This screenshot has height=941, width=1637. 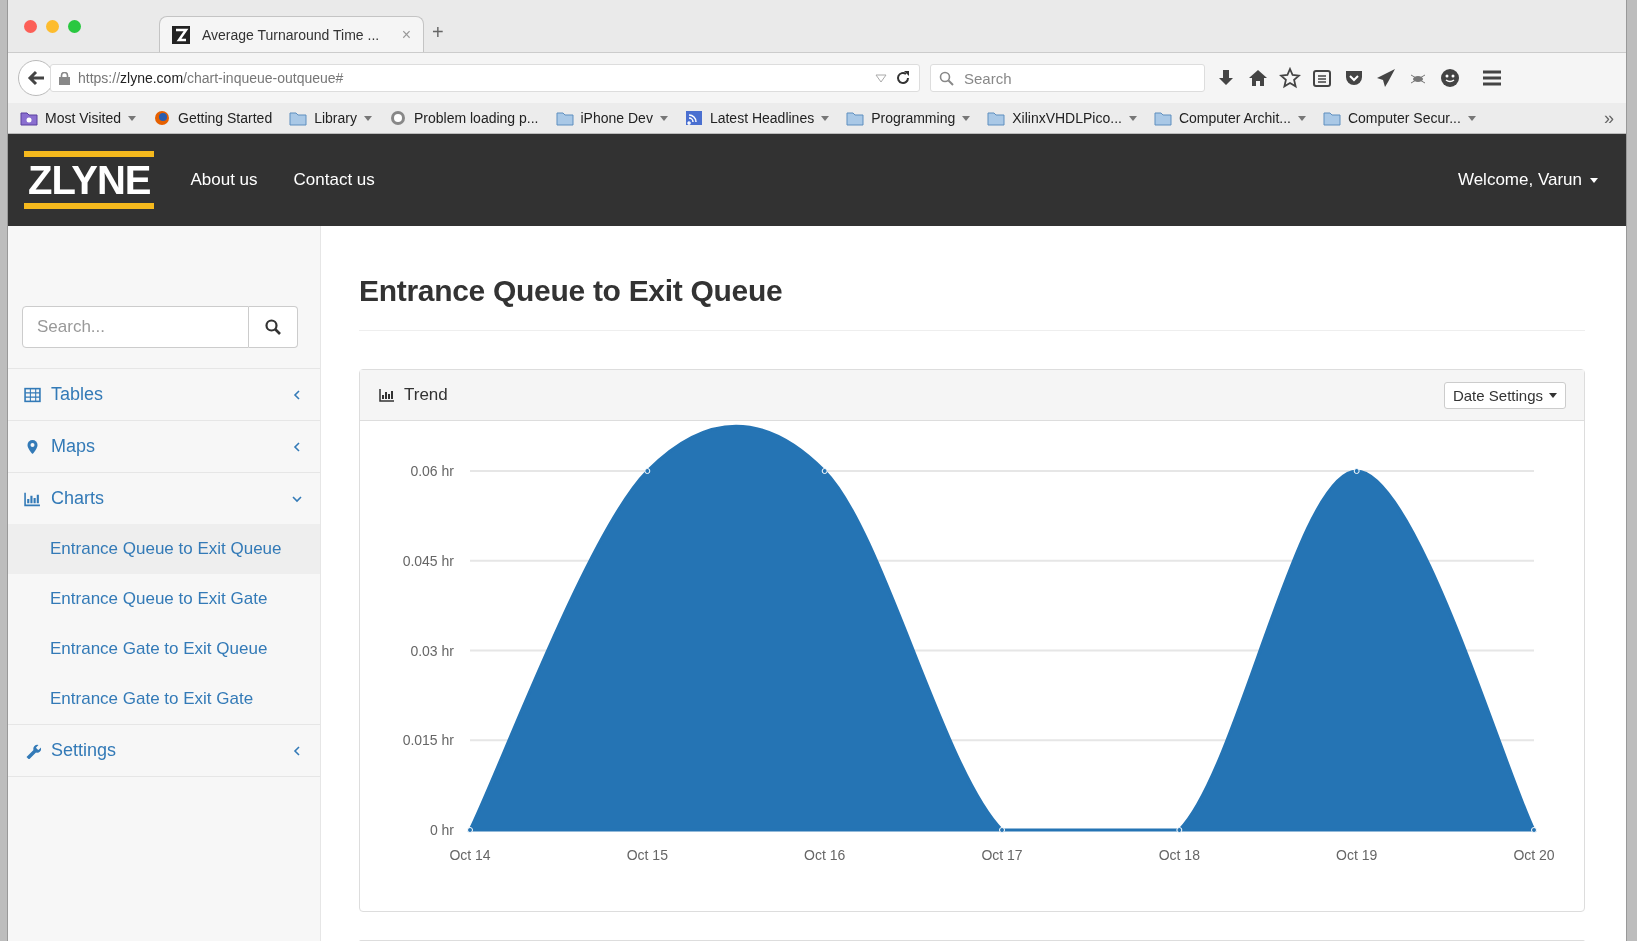 I want to click on search-button, so click(x=273, y=327).